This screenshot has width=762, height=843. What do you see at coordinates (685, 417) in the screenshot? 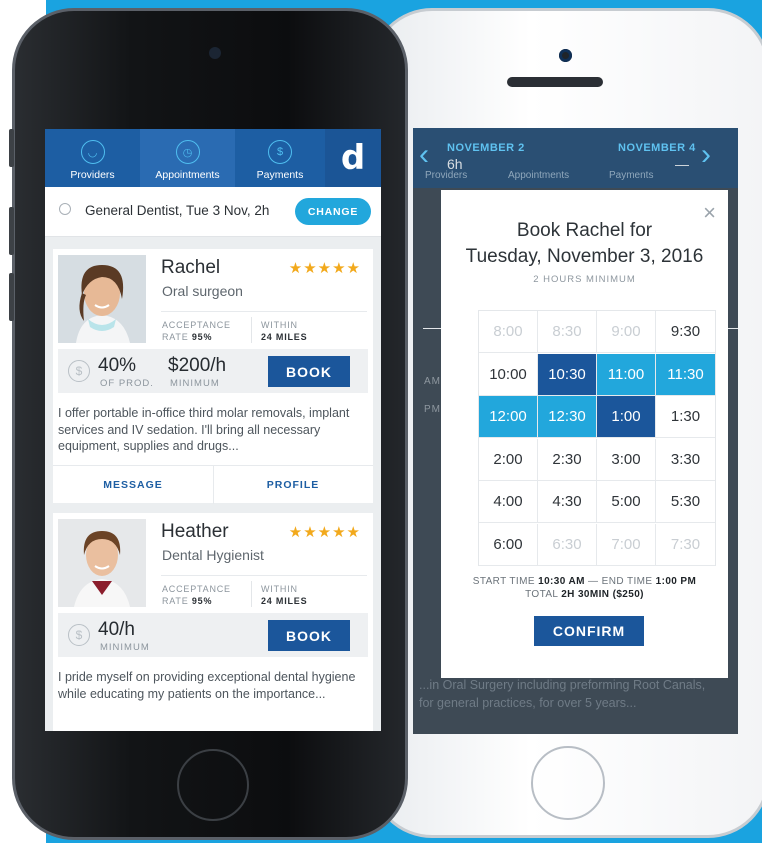
I see `time-slot: 1:30` at bounding box center [685, 417].